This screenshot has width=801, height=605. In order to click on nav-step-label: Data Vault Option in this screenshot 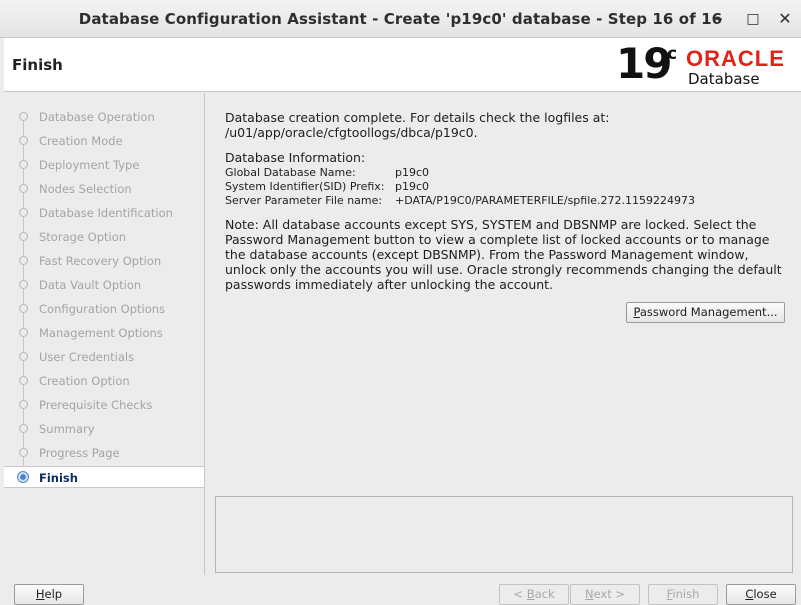, I will do `click(90, 285)`.